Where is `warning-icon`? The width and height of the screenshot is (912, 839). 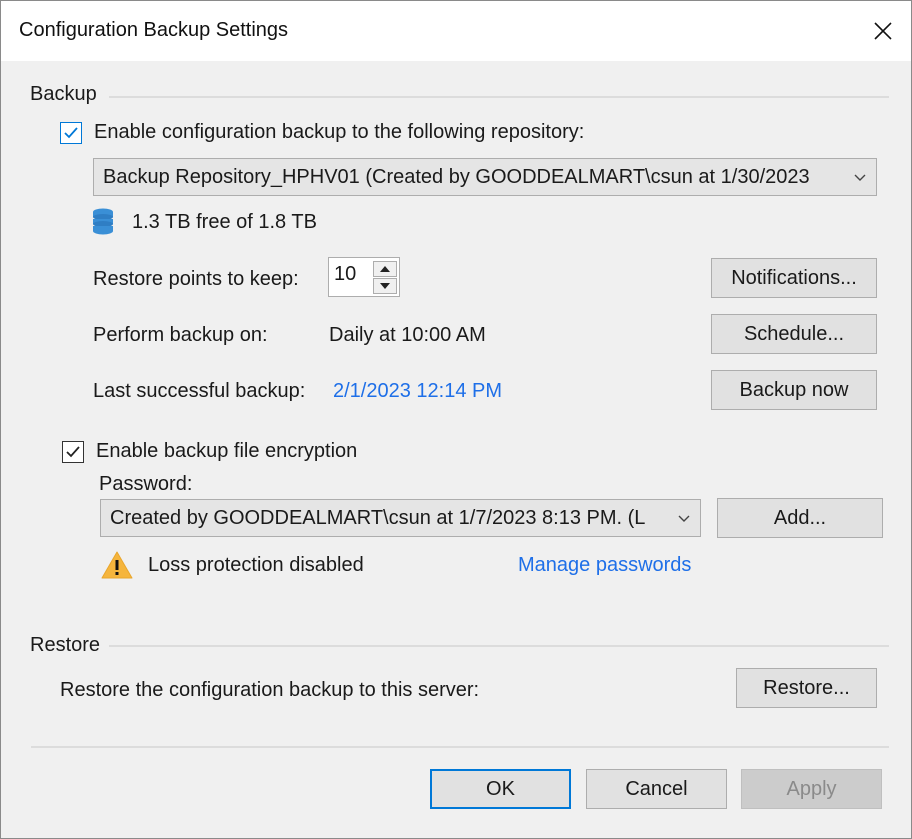
warning-icon is located at coordinates (117, 565).